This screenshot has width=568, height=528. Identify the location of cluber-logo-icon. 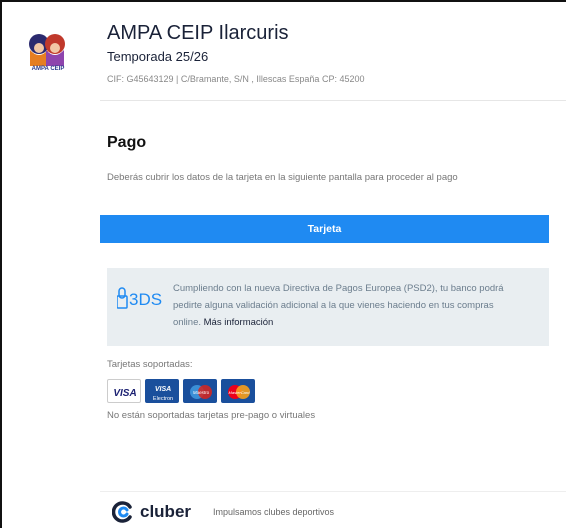
(122, 512).